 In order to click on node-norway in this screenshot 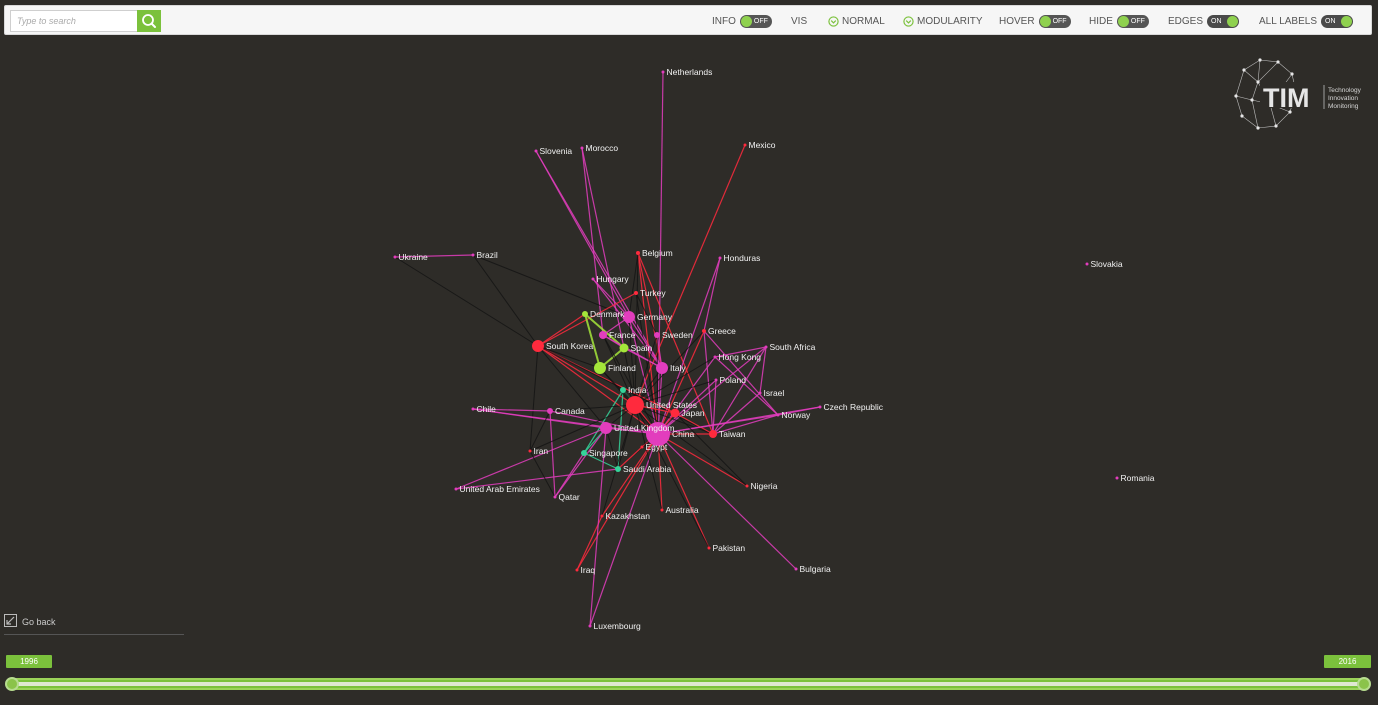, I will do `click(778, 415)`.